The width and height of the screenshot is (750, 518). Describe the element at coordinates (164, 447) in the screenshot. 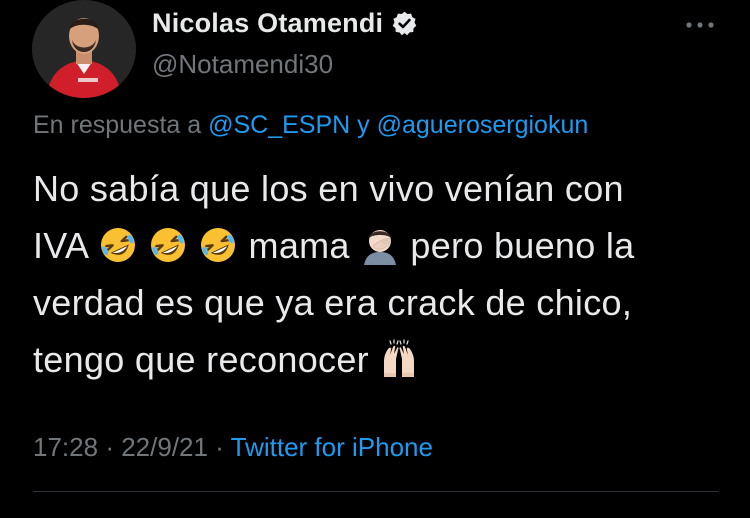

I see `tweet-date: 22/9/21` at that location.